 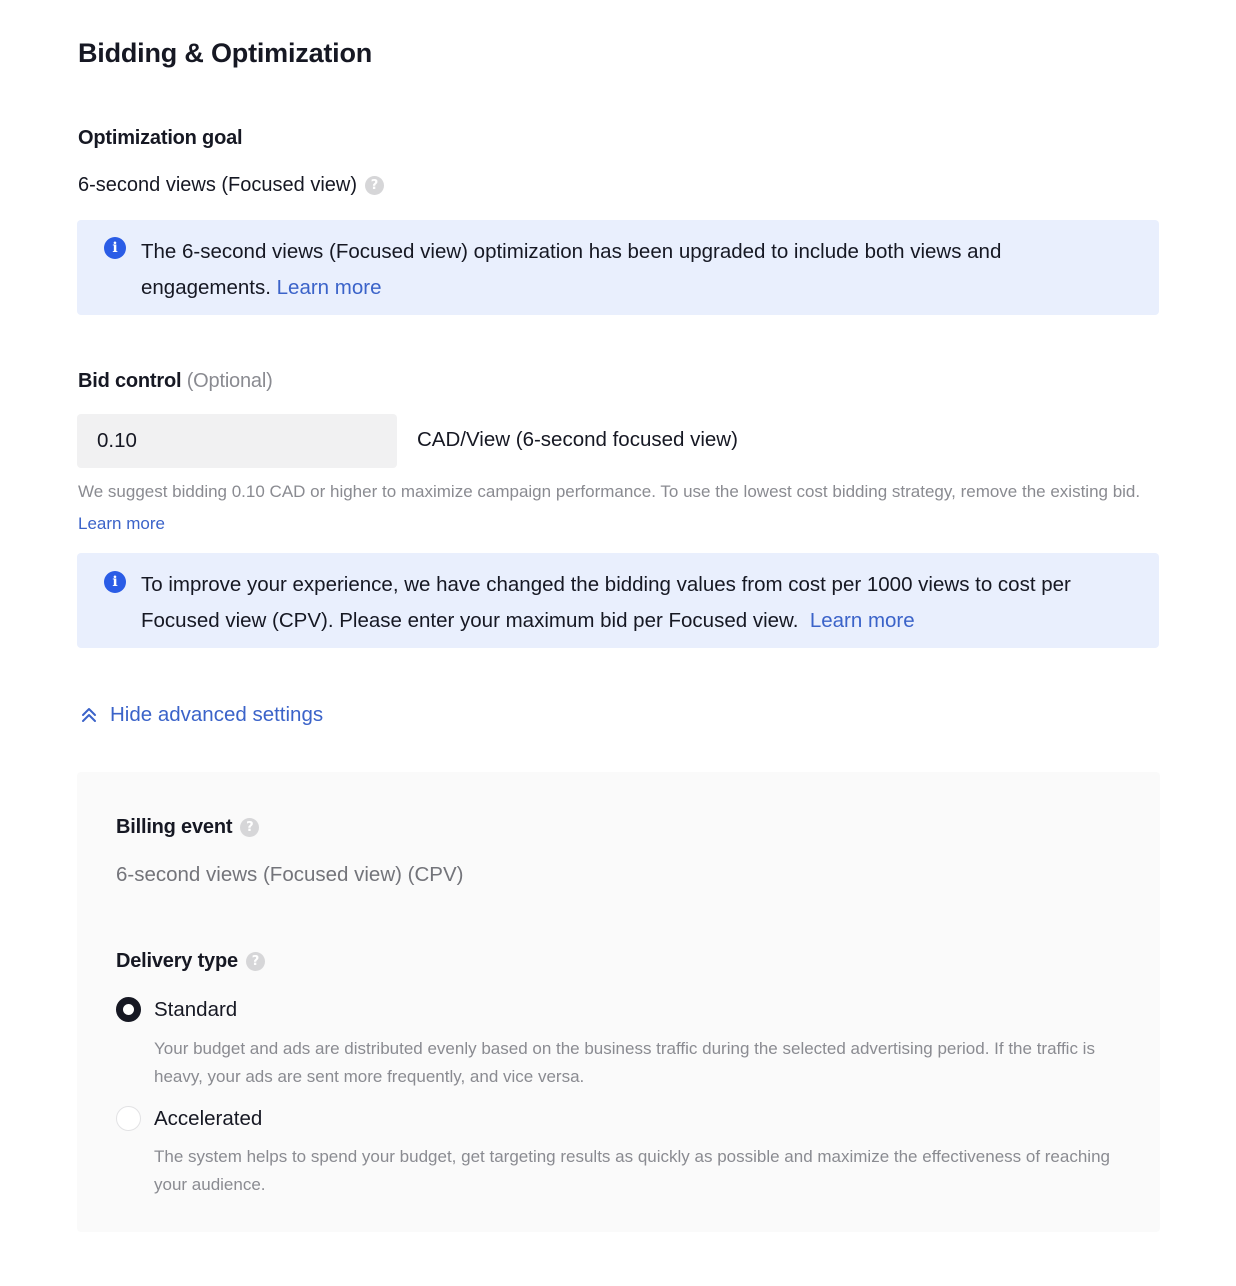 What do you see at coordinates (196, 1009) in the screenshot?
I see `delivery-option-label: Standard` at bounding box center [196, 1009].